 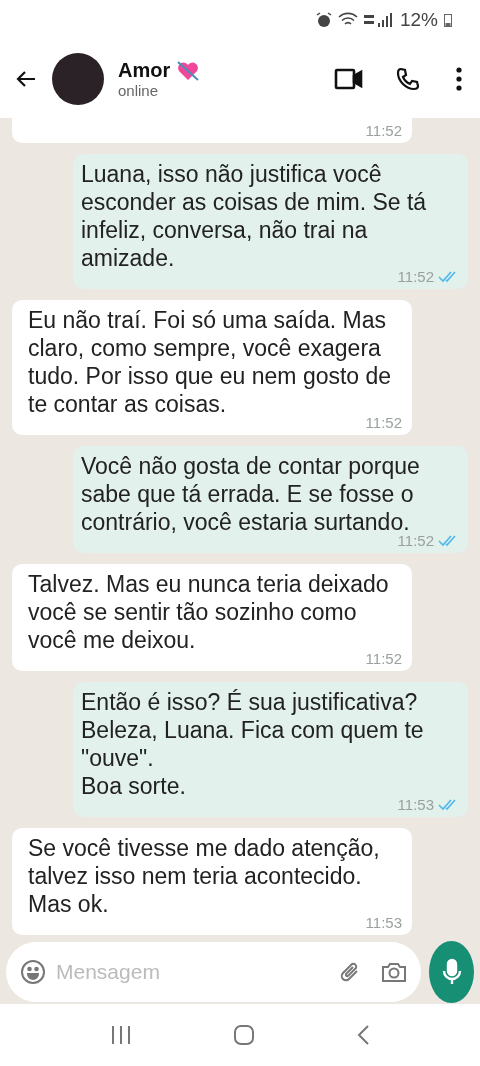 What do you see at coordinates (210, 362) in the screenshot?
I see `message-text: Eu não traí. Foi só uma saída. Mas claro, como sempre, você exagera tudo. Por isso que eu nem gosto de te contar as coisas.` at bounding box center [210, 362].